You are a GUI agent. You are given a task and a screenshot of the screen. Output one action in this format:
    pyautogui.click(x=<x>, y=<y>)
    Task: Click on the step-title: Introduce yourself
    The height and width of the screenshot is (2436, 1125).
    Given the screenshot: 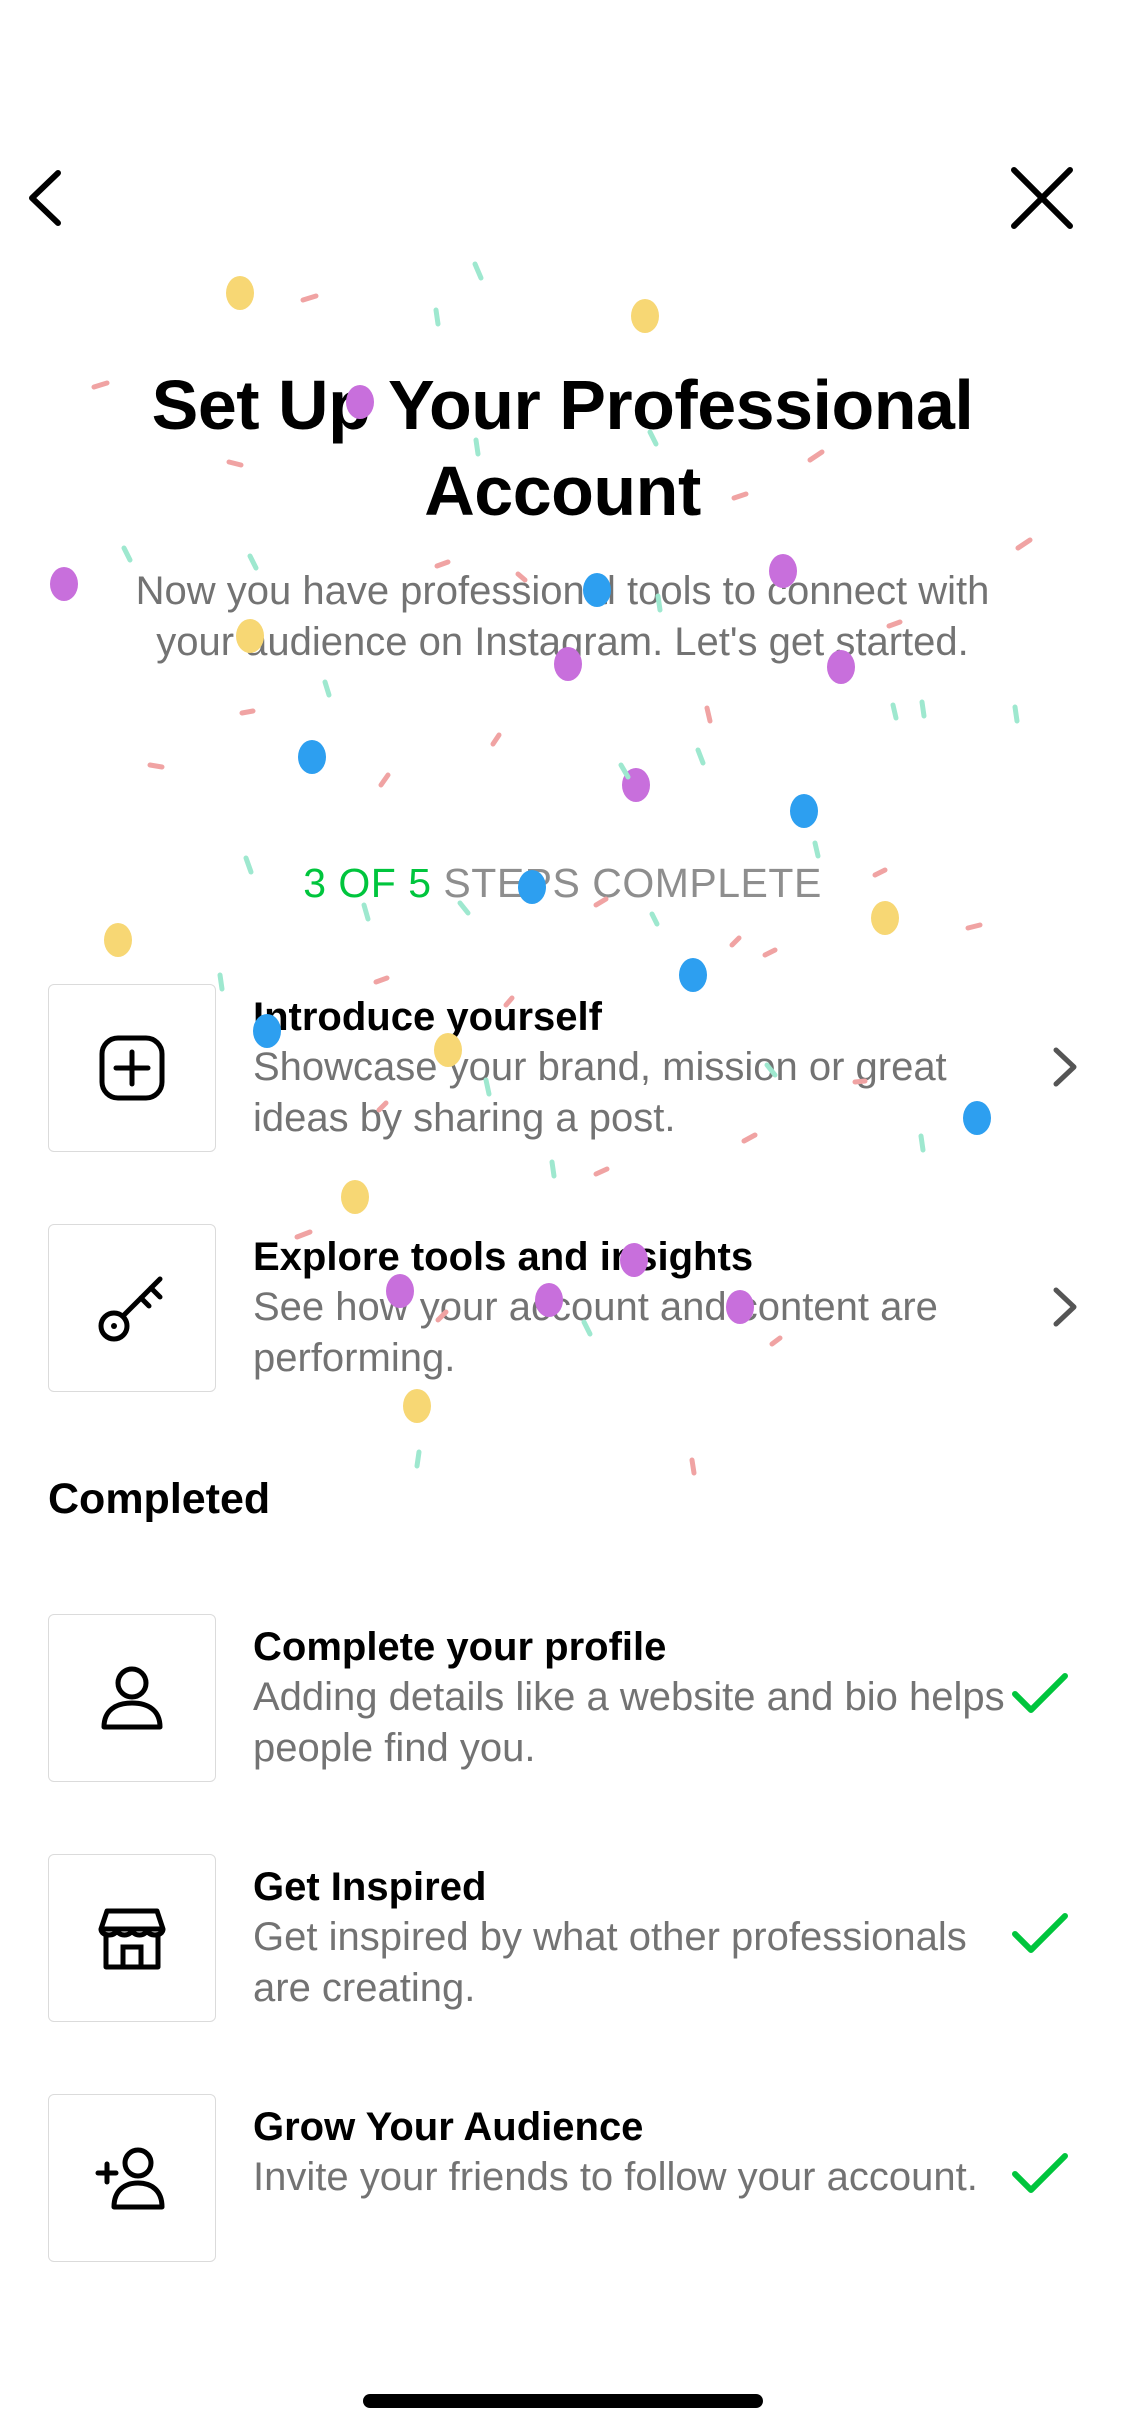 What is the action you would take?
    pyautogui.click(x=427, y=1017)
    